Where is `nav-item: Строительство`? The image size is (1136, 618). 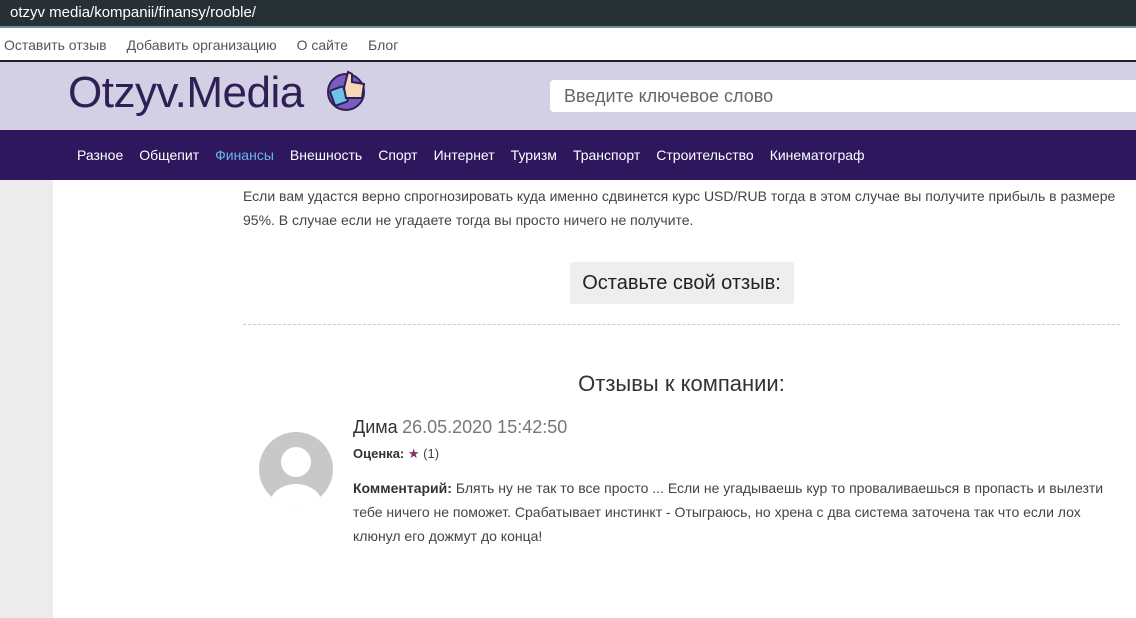
nav-item: Строительство is located at coordinates (704, 155).